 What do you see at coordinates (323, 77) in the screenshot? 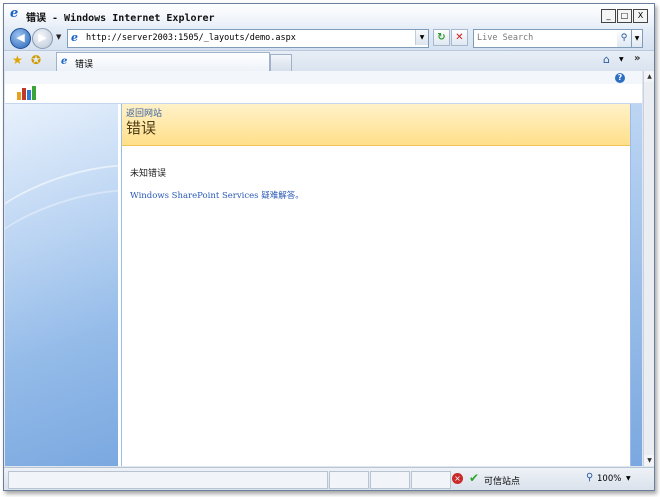
I see `help-bar: ?` at bounding box center [323, 77].